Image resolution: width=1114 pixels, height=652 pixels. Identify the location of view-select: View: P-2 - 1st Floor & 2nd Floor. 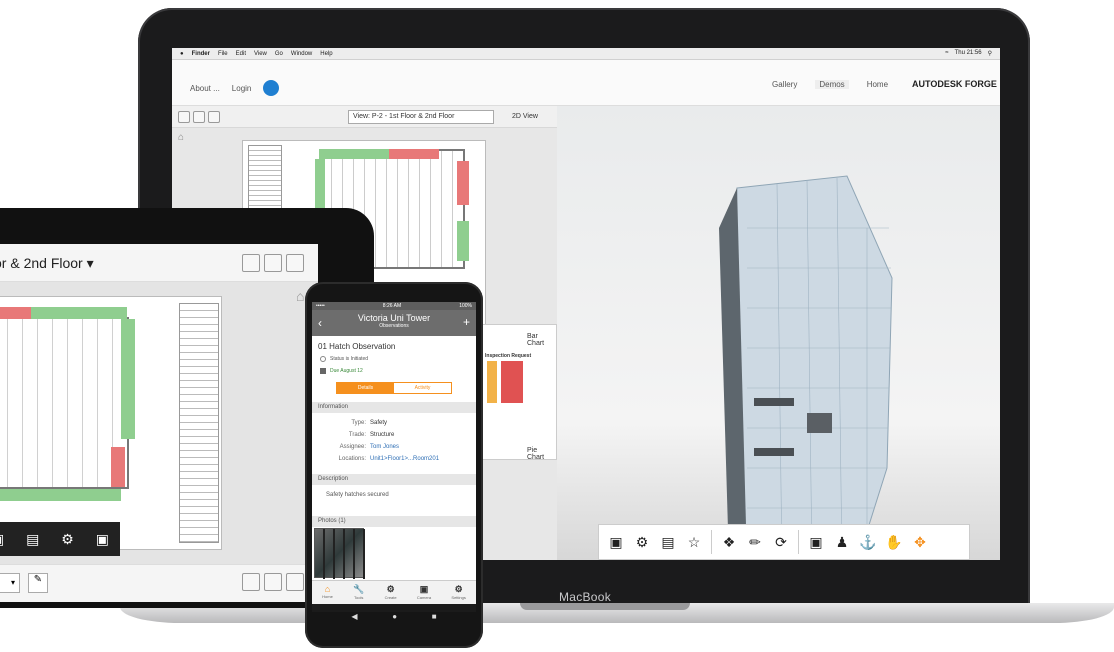
(421, 117).